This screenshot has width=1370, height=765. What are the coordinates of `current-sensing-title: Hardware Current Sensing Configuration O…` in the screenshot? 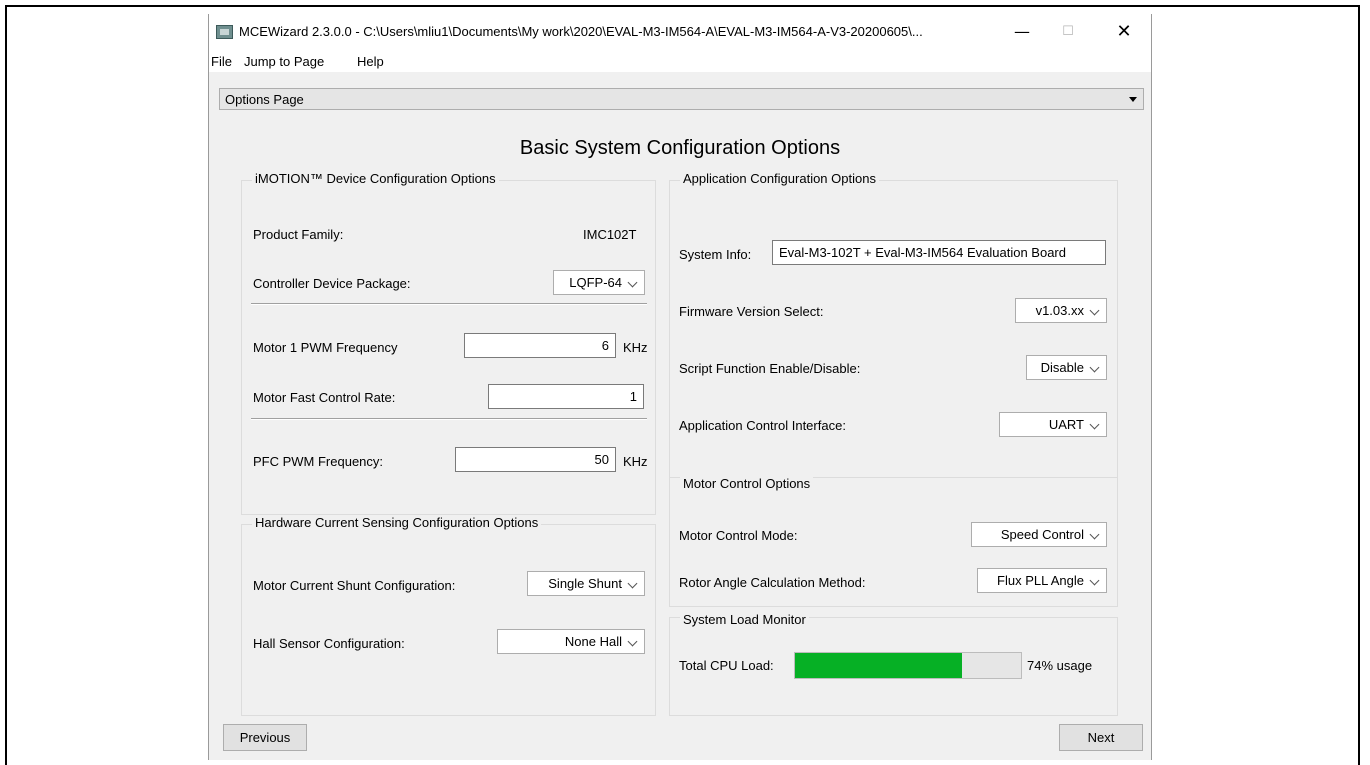 It's located at (397, 522).